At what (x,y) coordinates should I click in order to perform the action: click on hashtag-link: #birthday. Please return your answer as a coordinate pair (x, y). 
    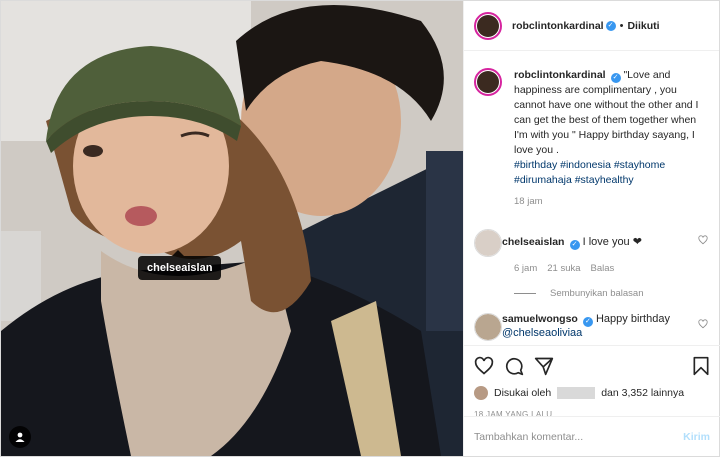
    Looking at the image, I should click on (535, 165).